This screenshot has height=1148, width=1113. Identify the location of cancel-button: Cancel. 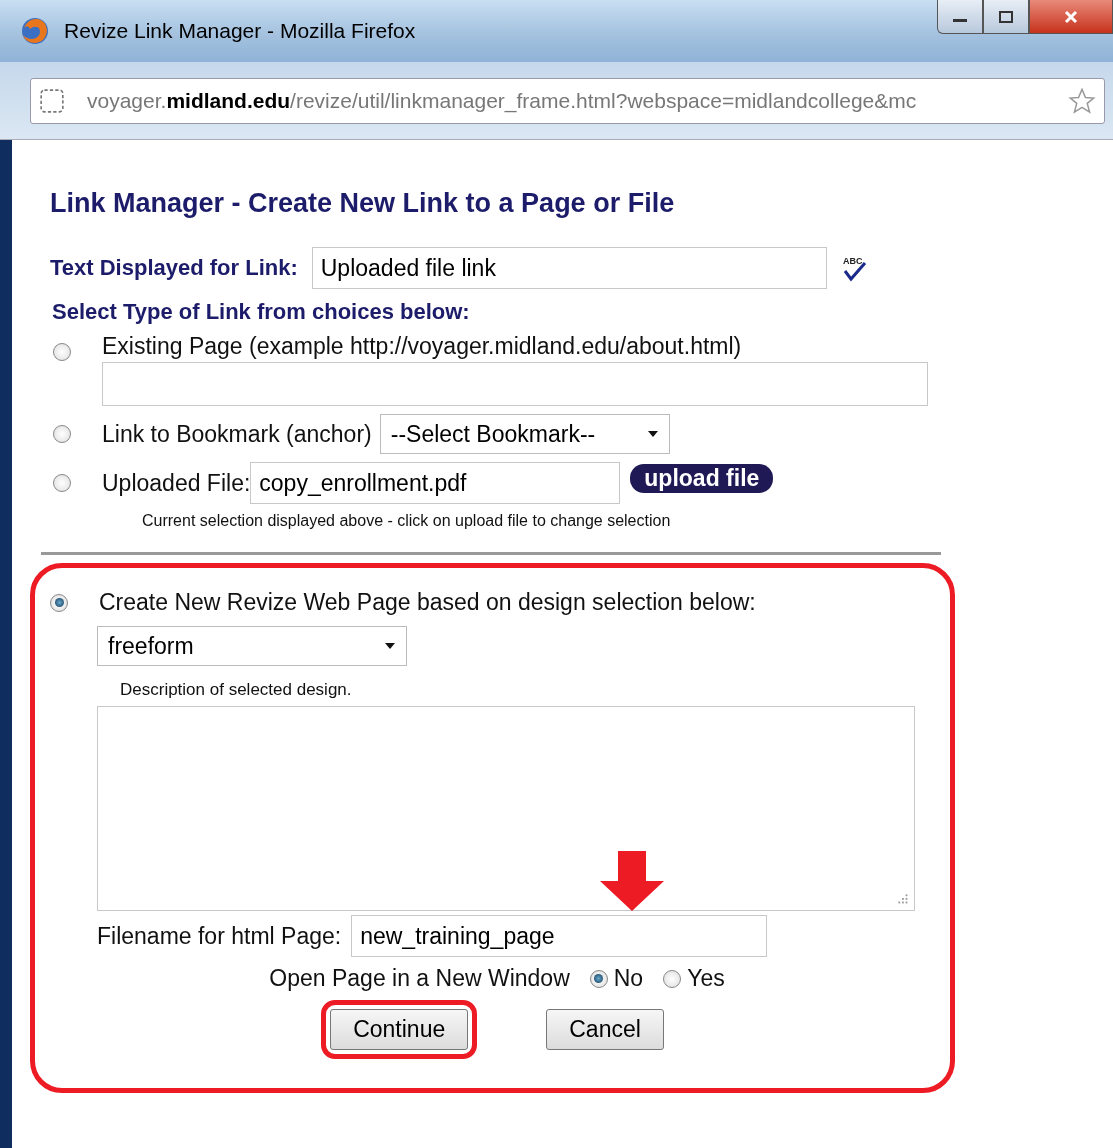
(605, 1029).